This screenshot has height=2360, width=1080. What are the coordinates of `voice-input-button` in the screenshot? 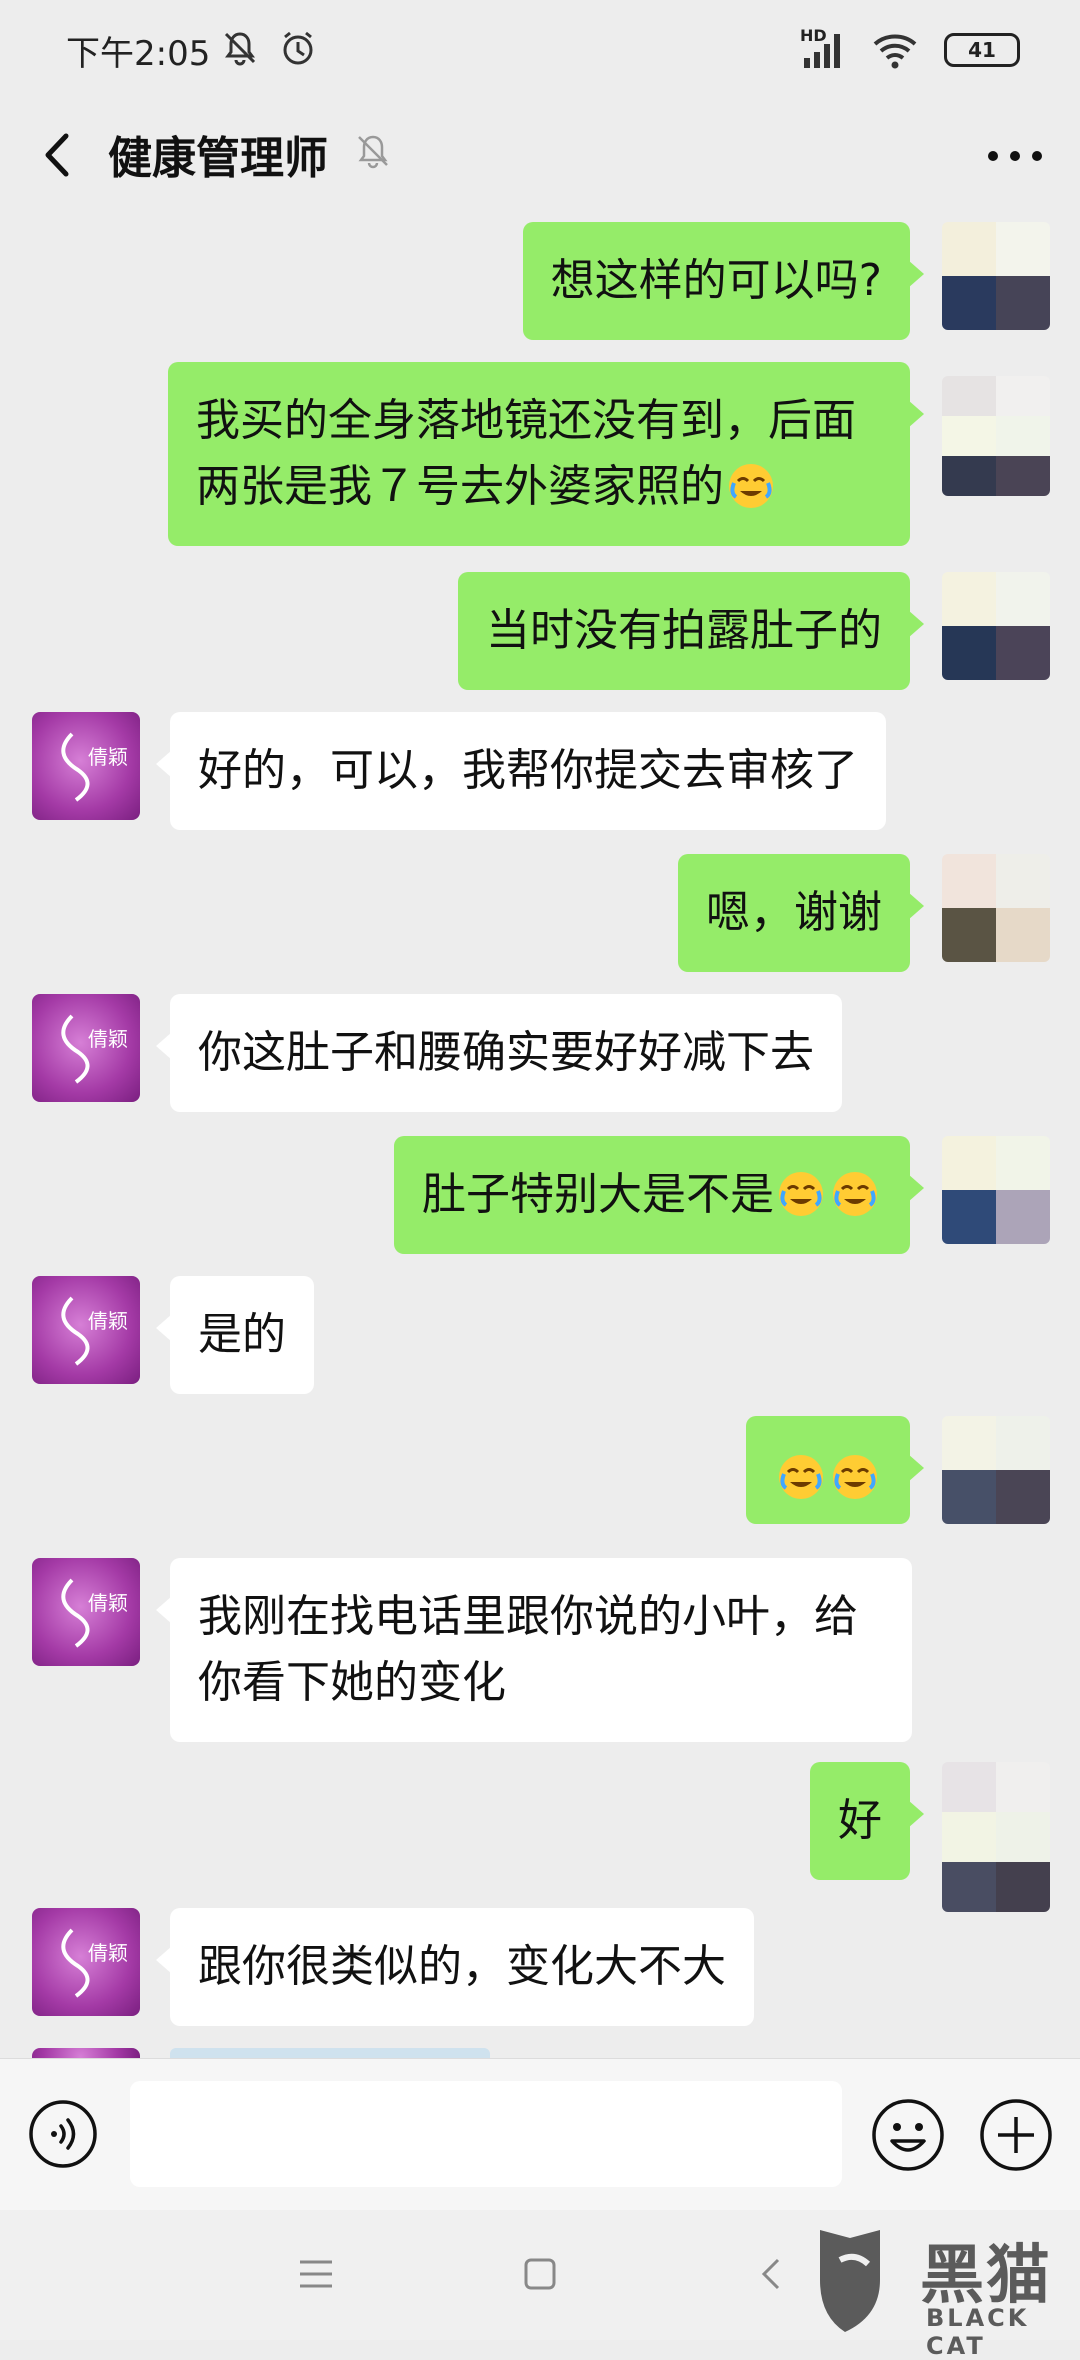 It's located at (63, 2134).